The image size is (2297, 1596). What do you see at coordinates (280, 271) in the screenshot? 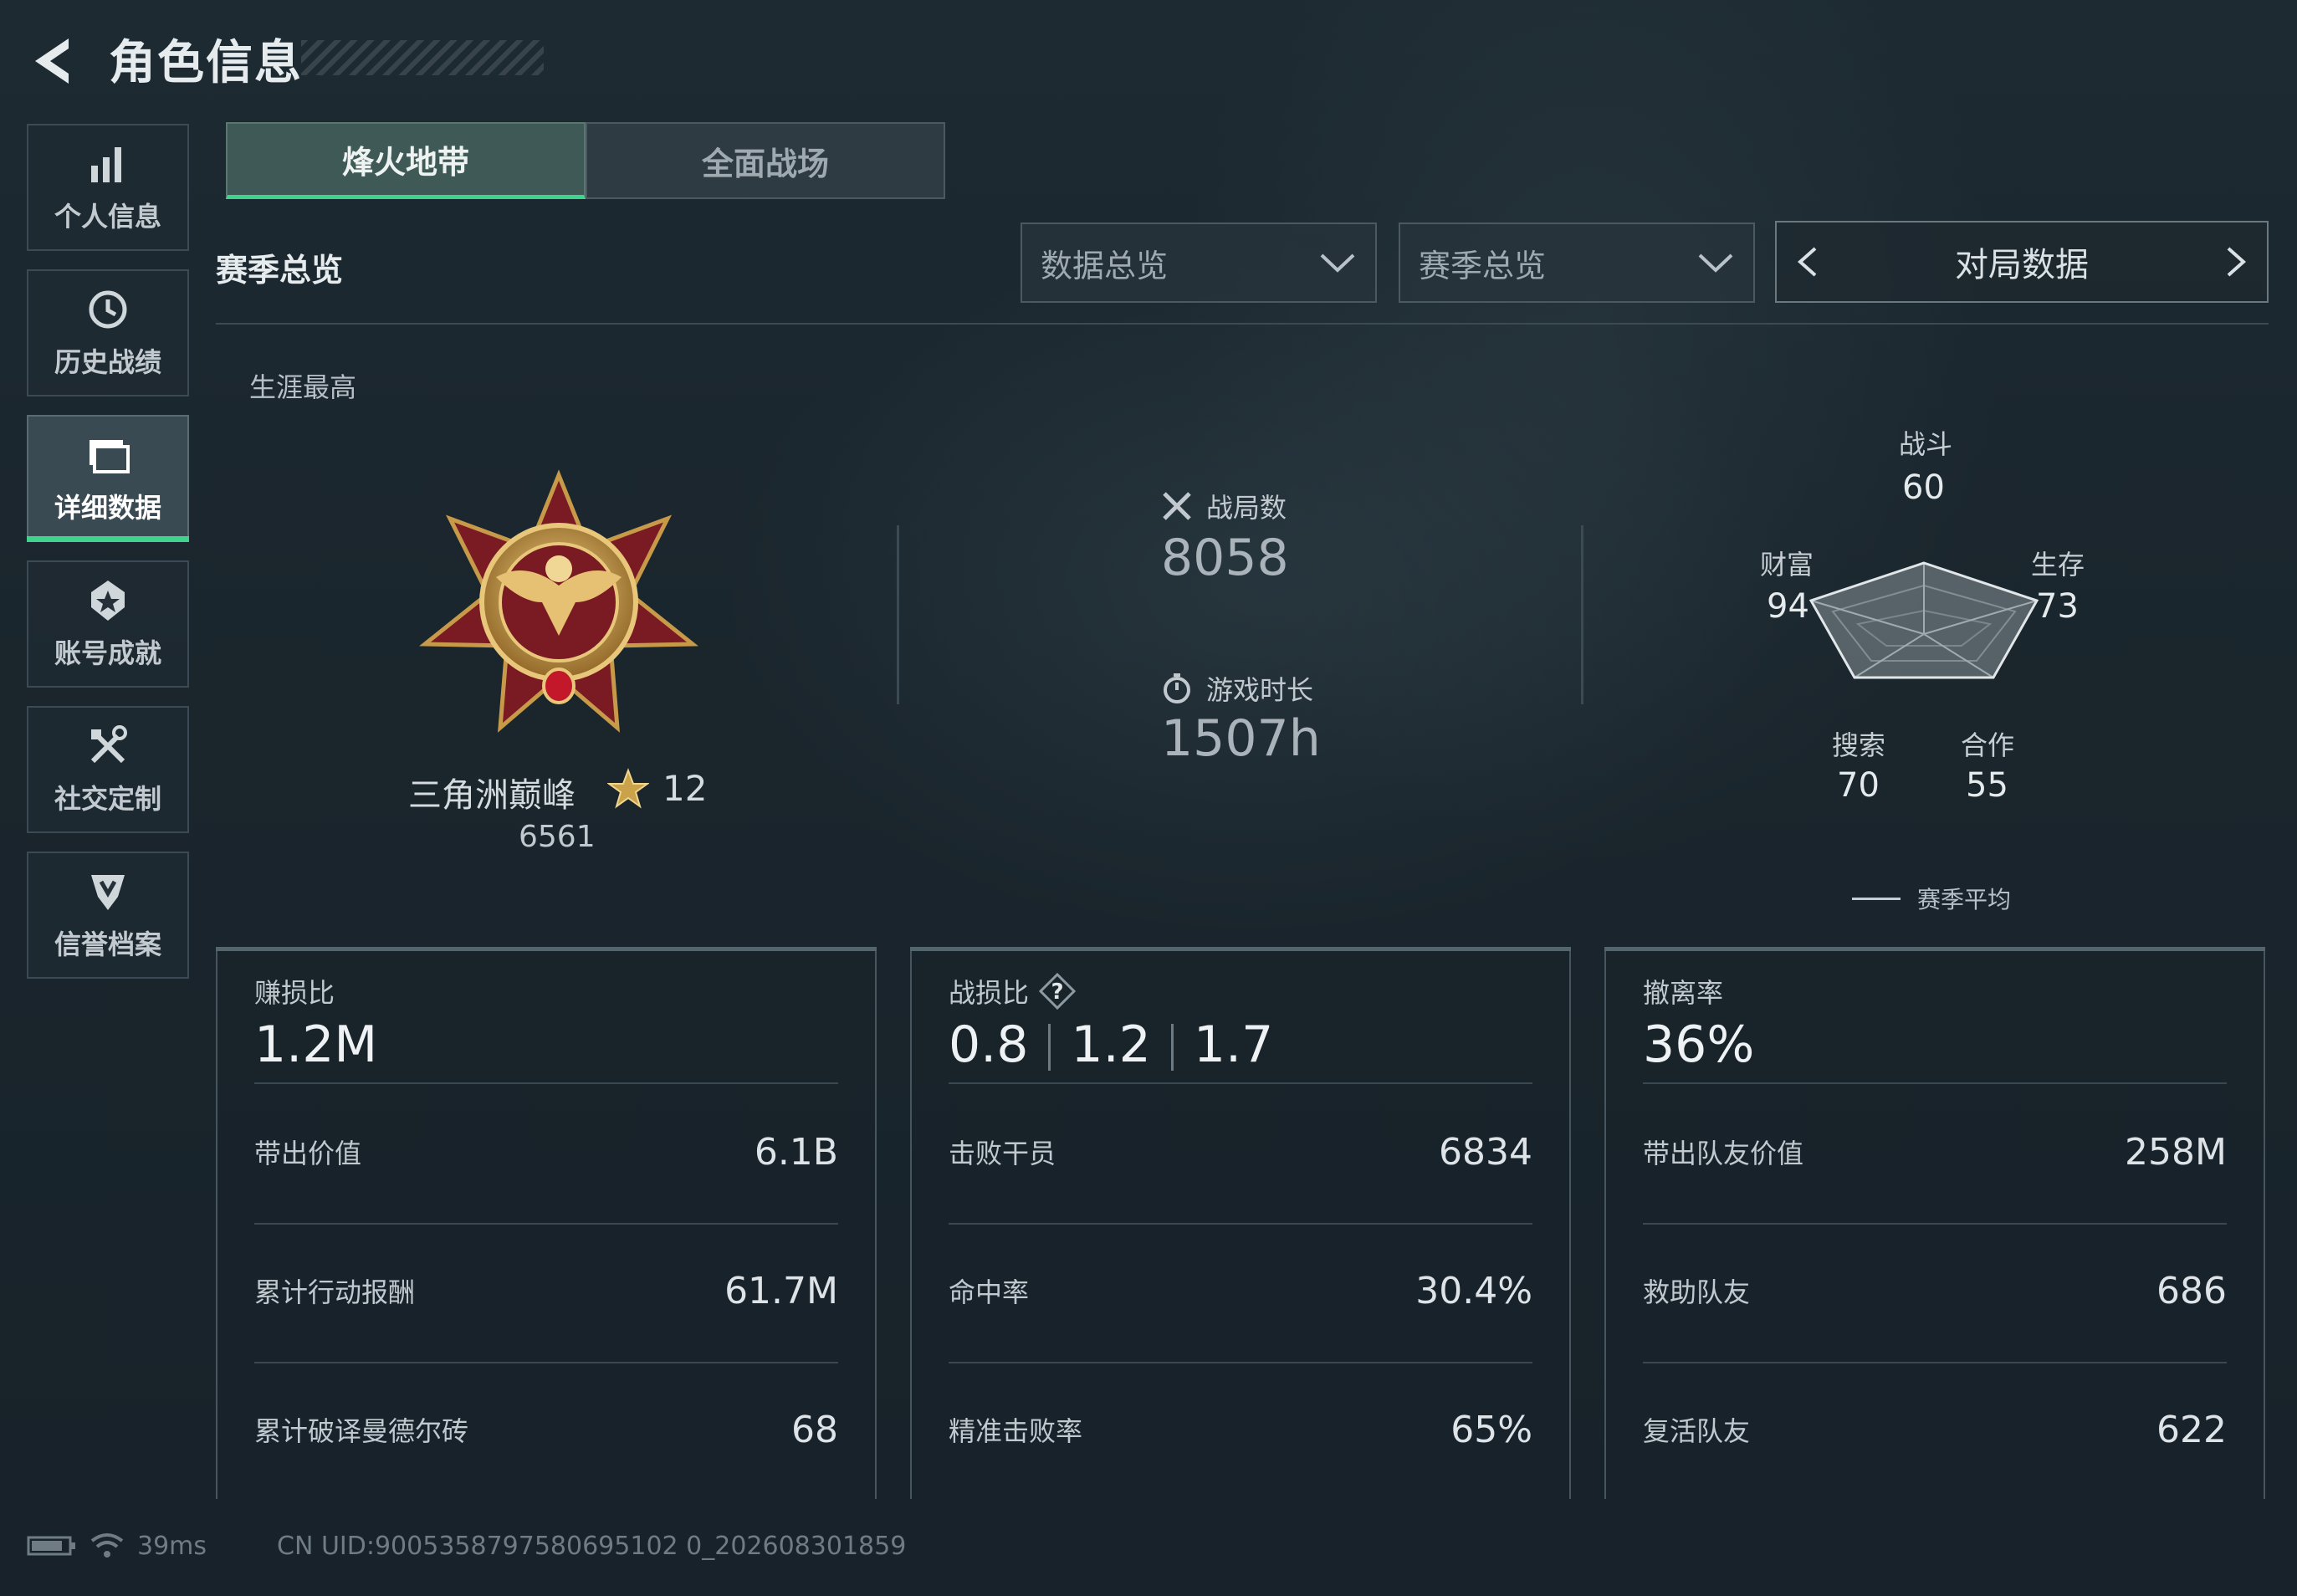
I see `section-title: 赛季总览` at bounding box center [280, 271].